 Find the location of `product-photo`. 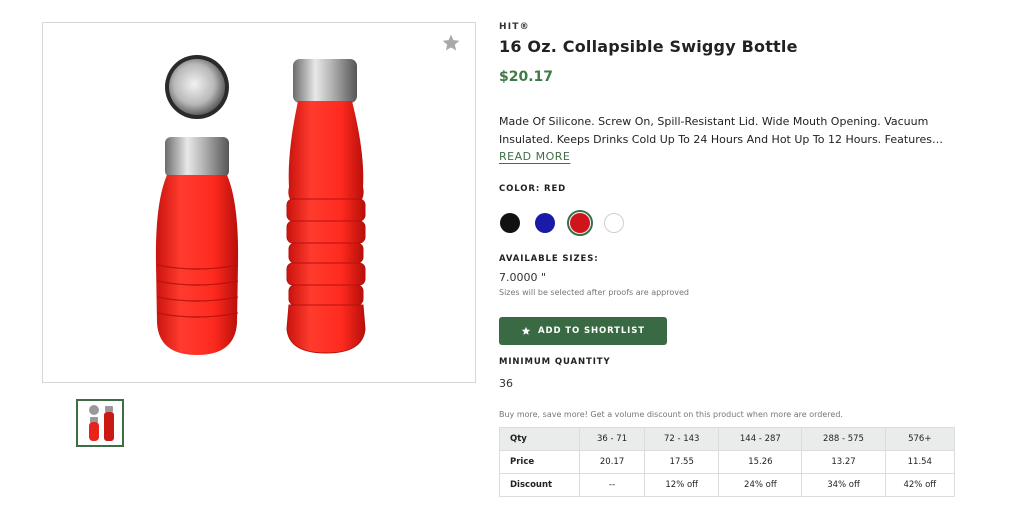

product-photo is located at coordinates (260, 205).